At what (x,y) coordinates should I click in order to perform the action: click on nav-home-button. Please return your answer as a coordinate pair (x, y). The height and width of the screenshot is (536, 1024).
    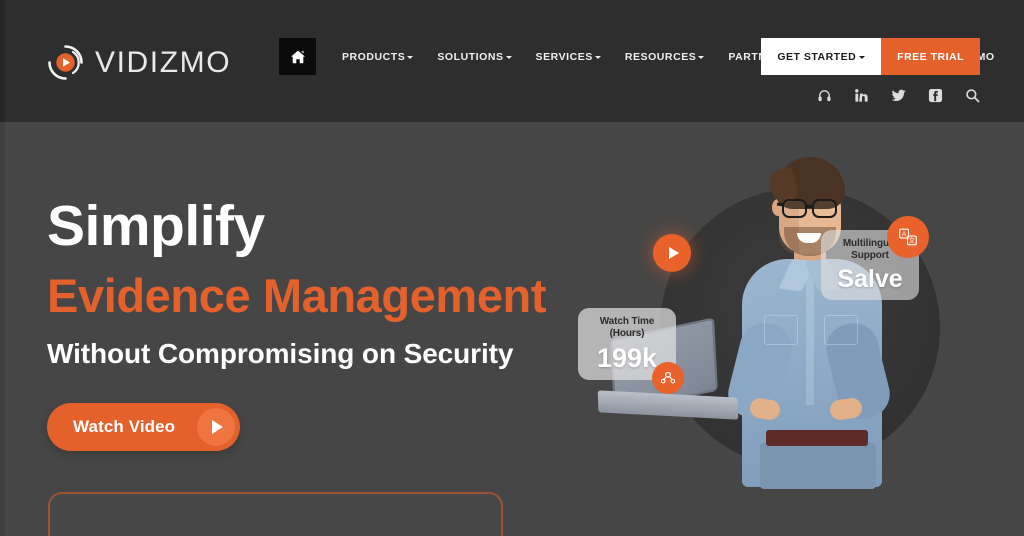
    Looking at the image, I should click on (297, 56).